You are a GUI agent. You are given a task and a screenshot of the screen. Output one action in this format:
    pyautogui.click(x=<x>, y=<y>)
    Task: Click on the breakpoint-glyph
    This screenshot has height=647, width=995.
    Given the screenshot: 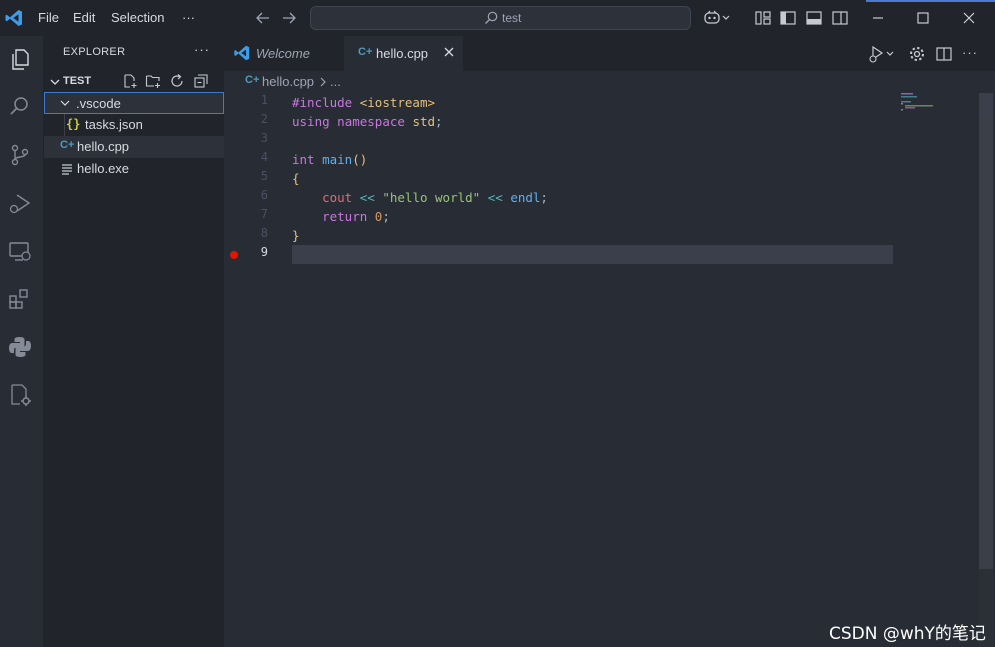 What is the action you would take?
    pyautogui.click(x=234, y=254)
    